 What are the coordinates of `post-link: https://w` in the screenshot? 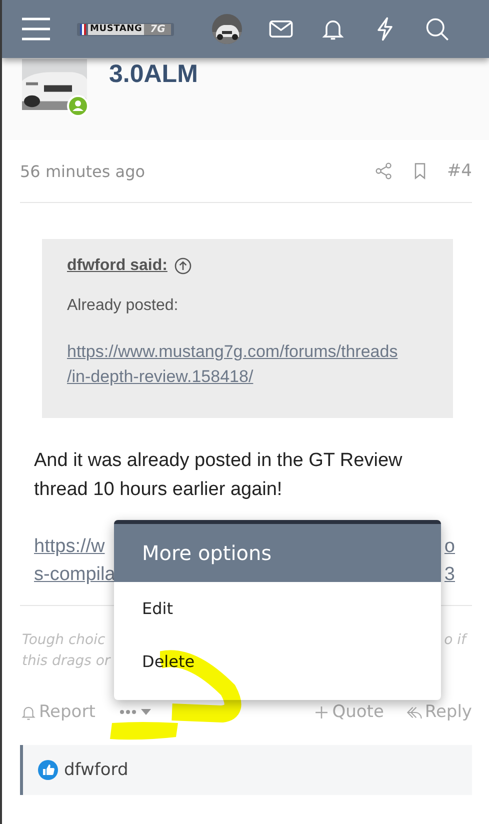 It's located at (69, 547).